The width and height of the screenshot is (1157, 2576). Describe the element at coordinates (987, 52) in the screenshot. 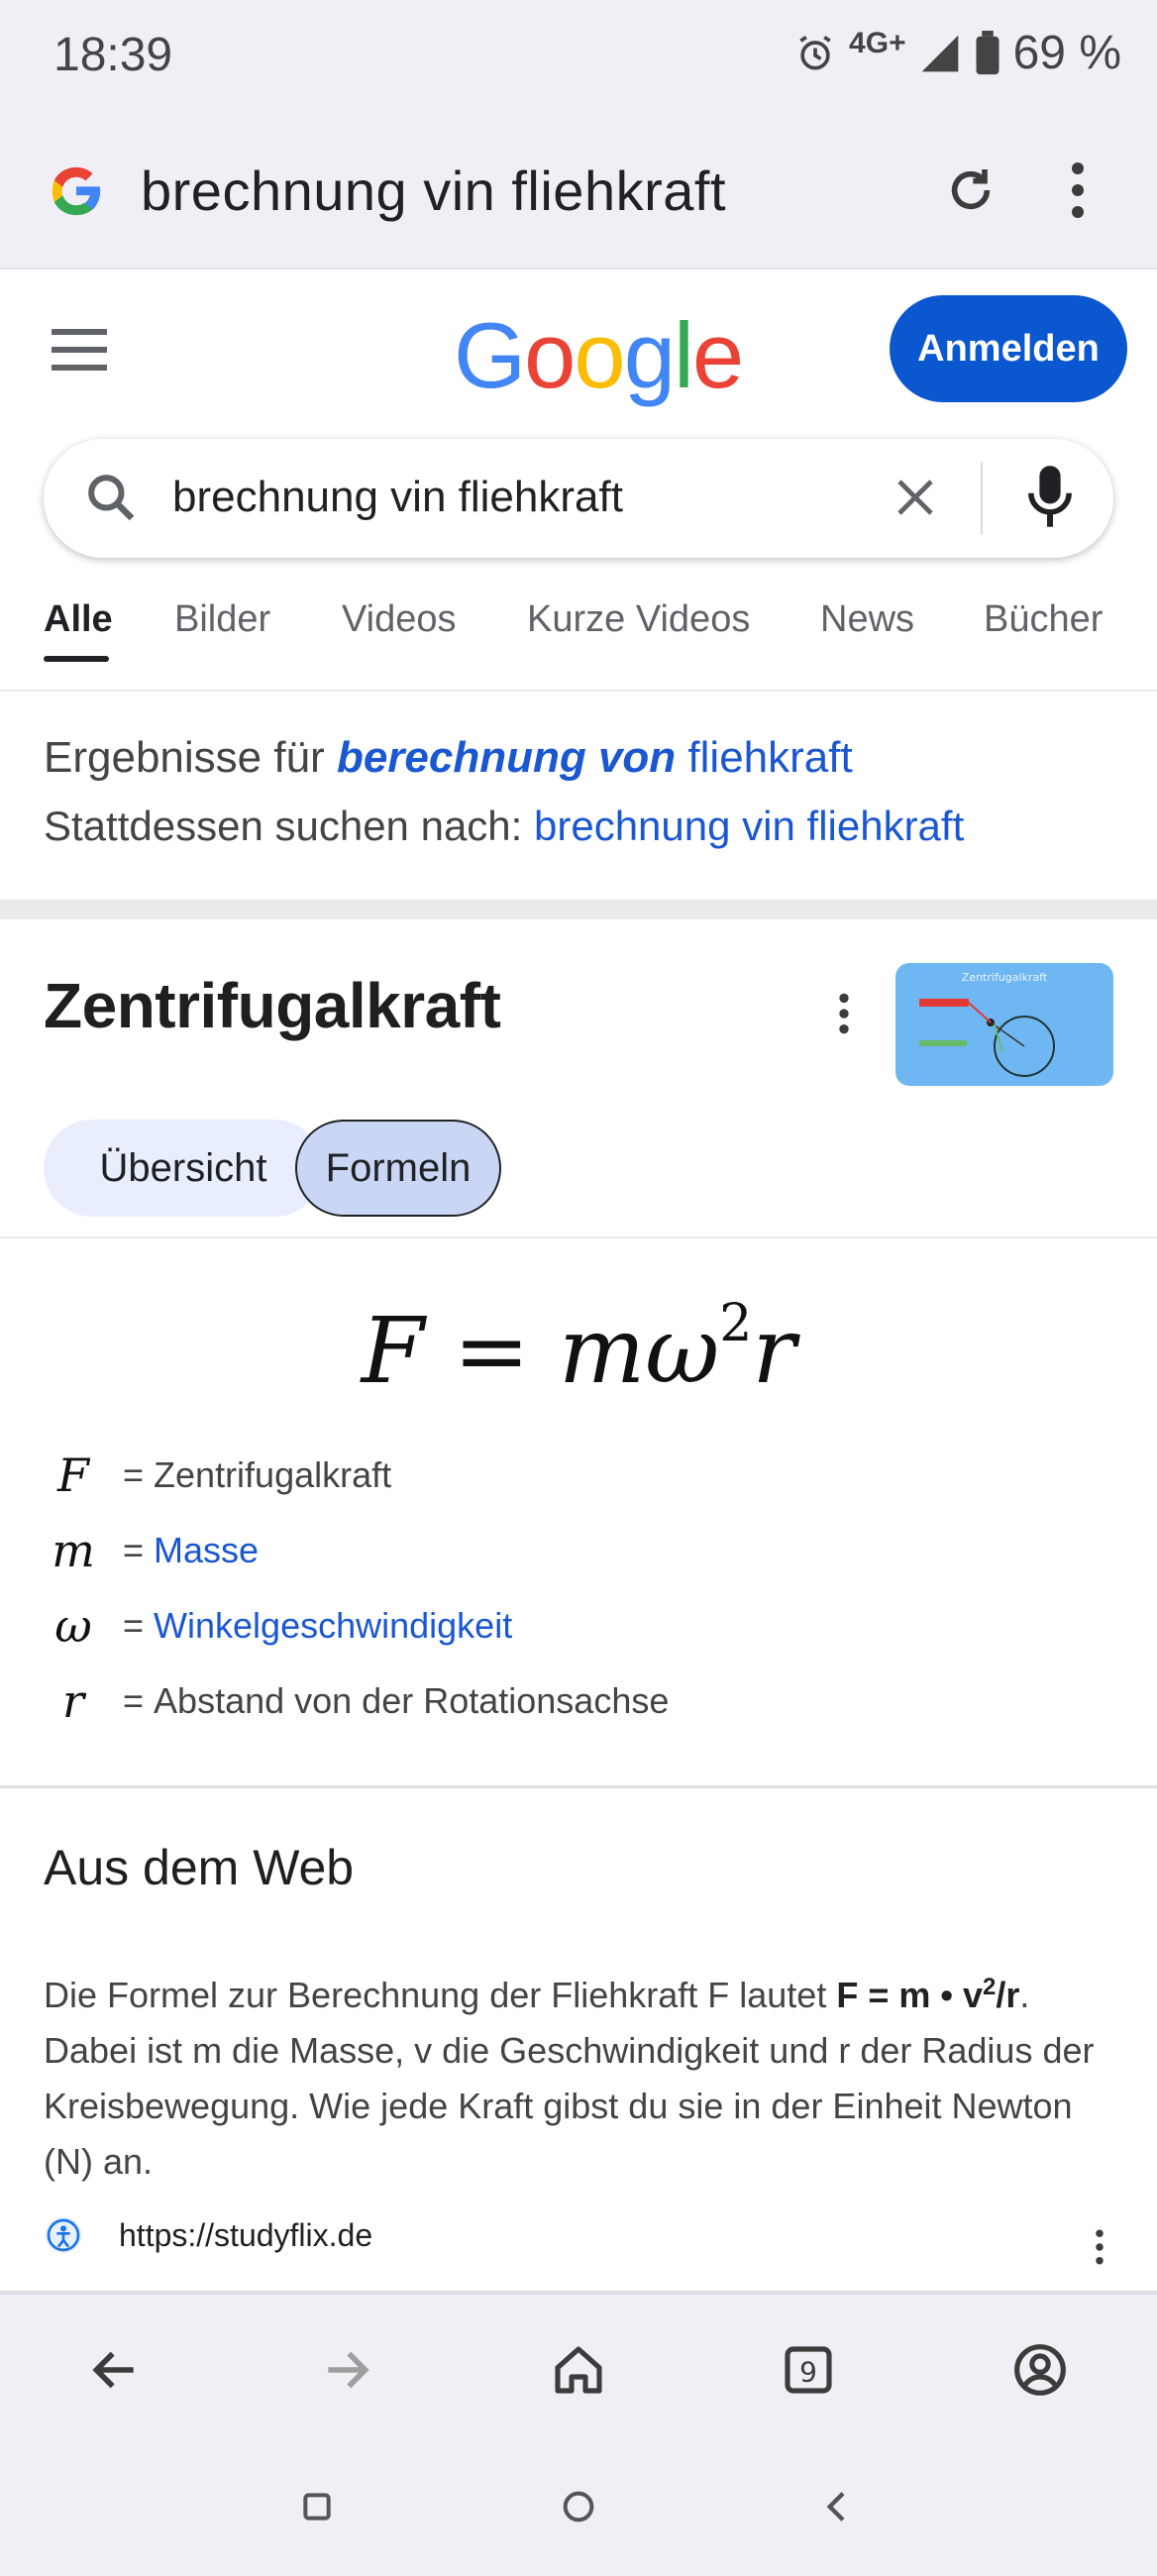

I see `battery-icon` at that location.